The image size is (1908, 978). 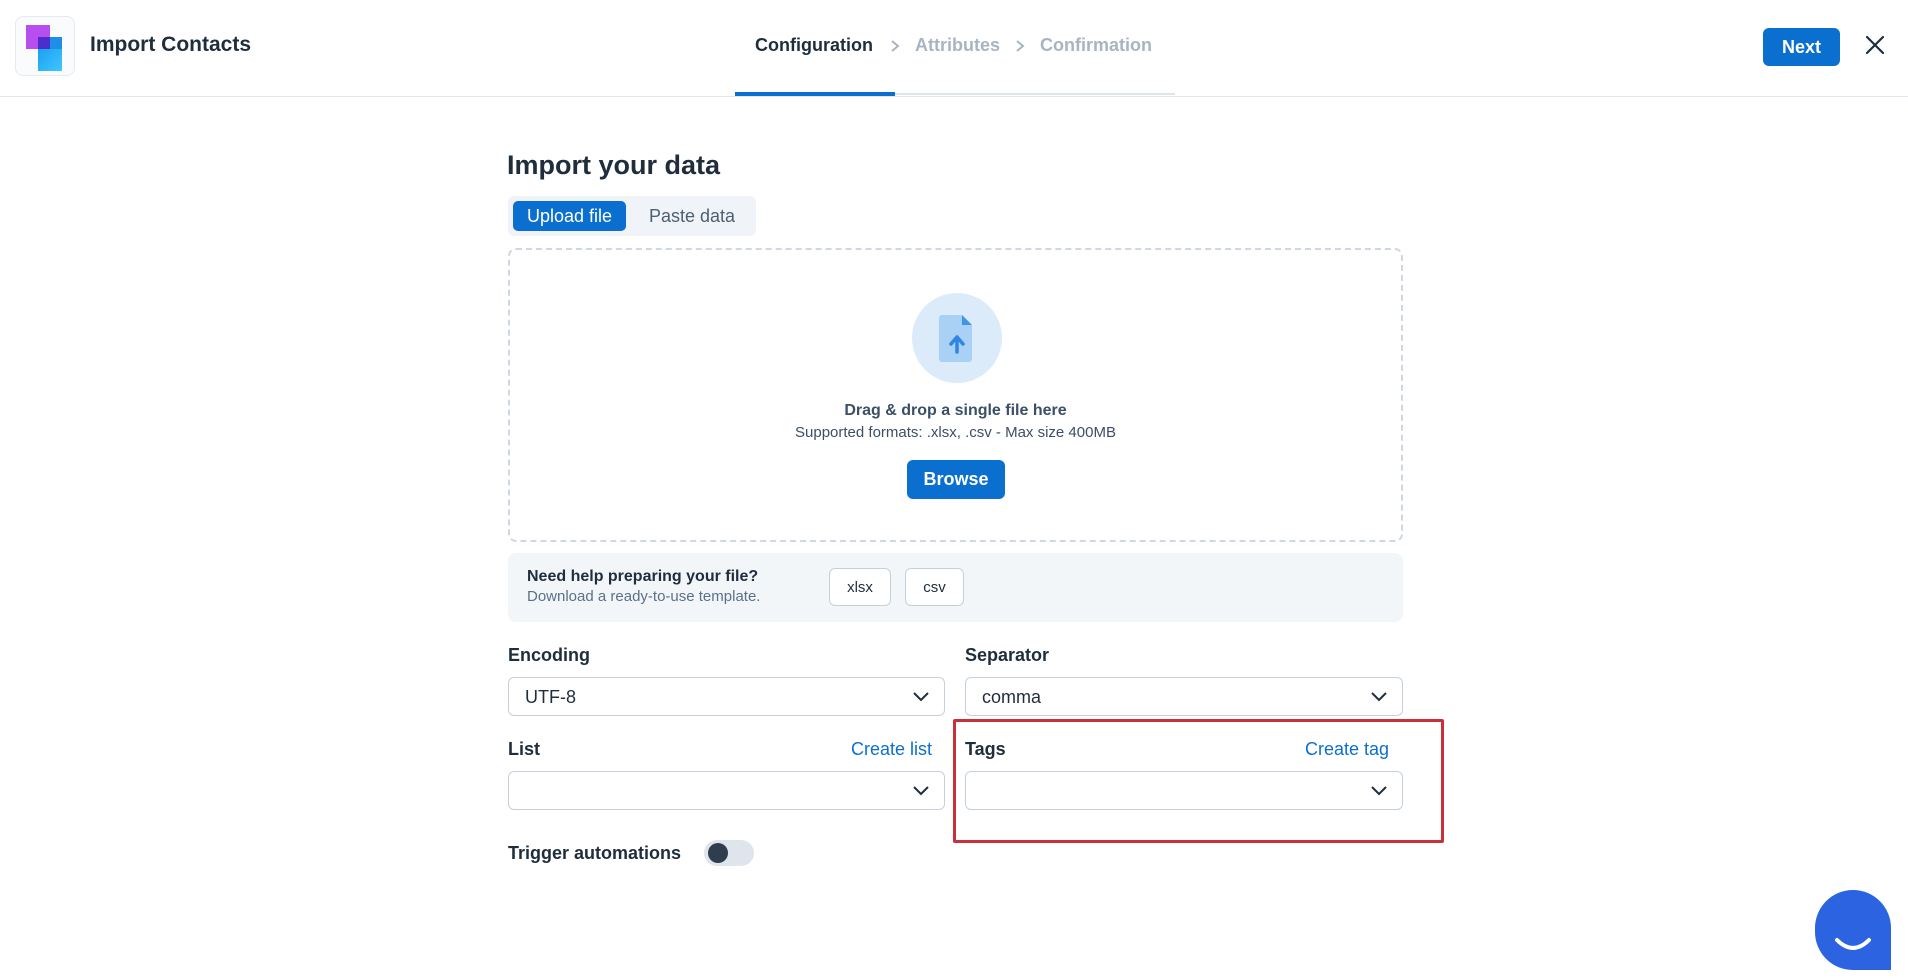 I want to click on separator-label: Separator, so click(x=1007, y=655).